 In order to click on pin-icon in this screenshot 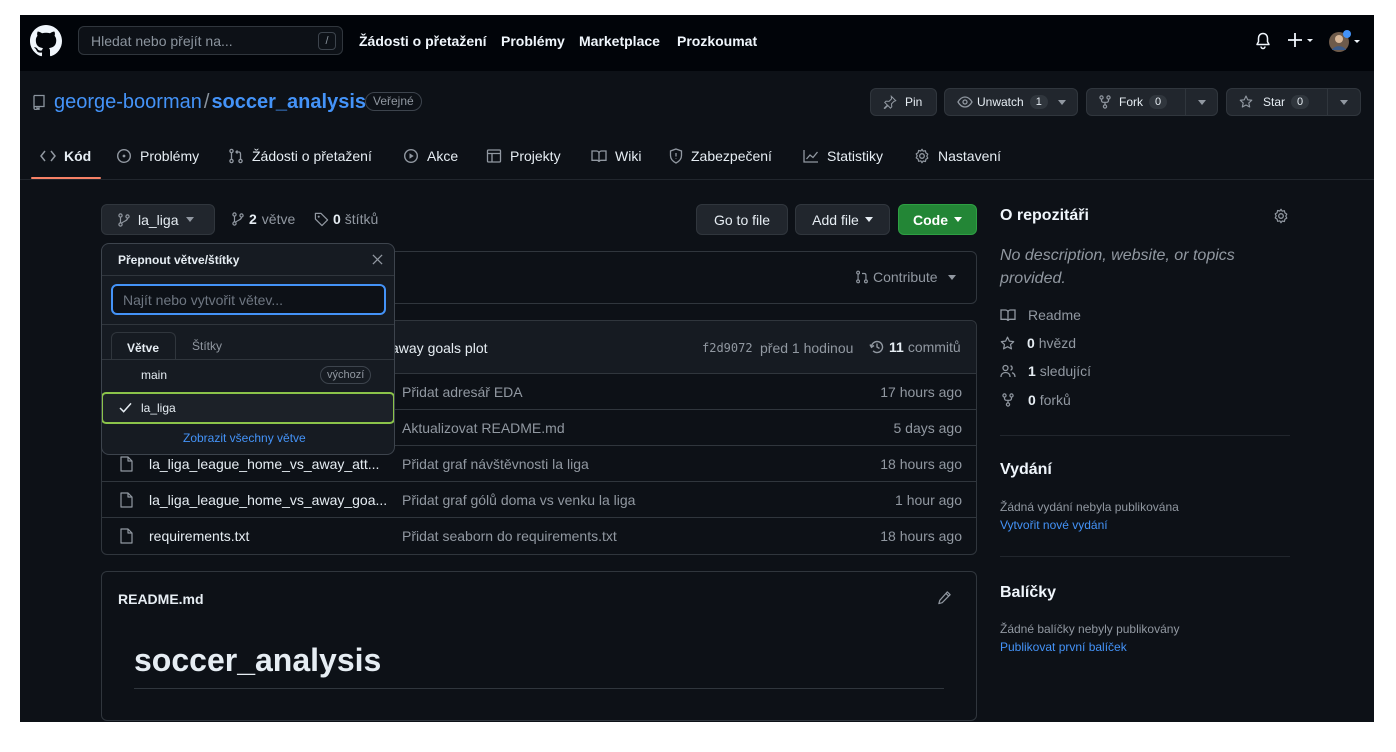, I will do `click(890, 102)`.